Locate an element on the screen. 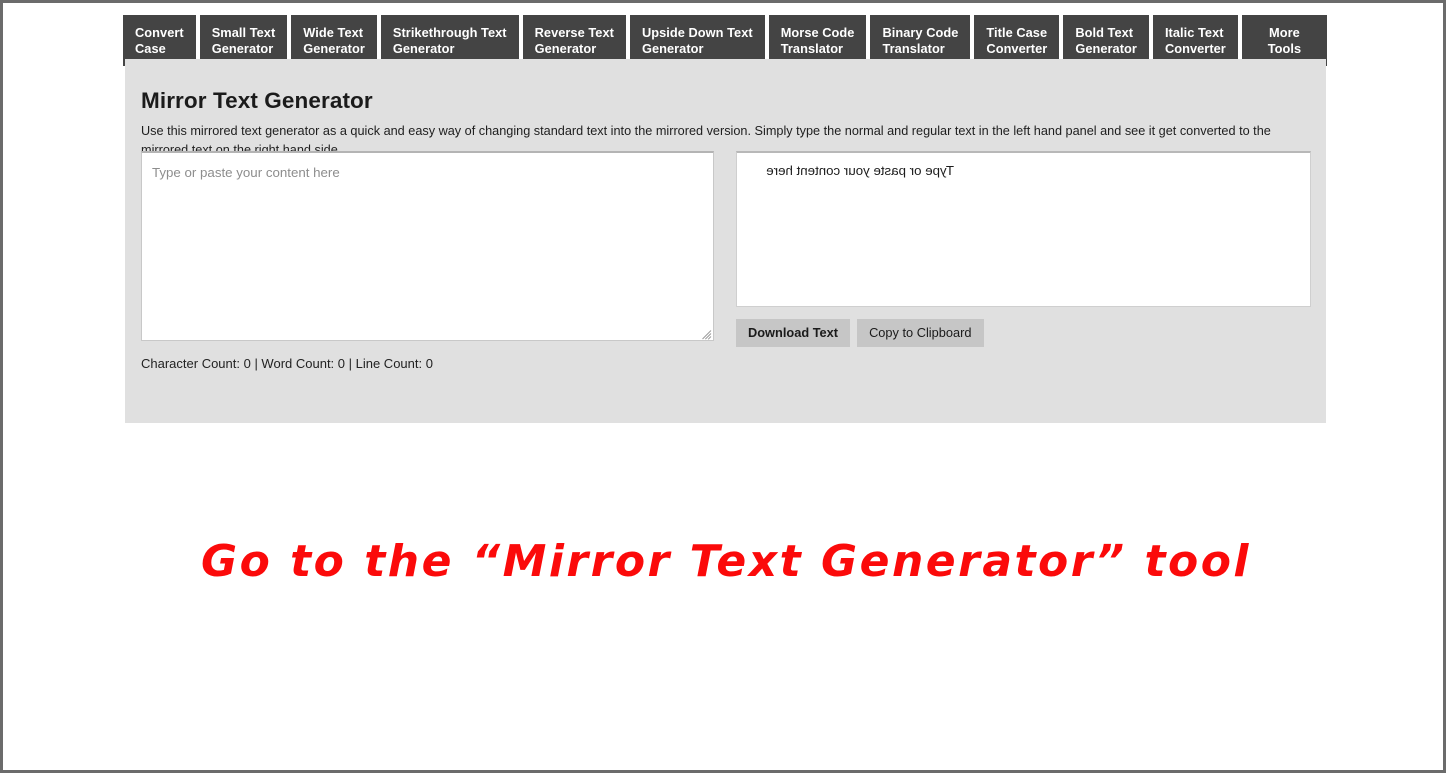 This screenshot has width=1446, height=773. tab-label-line1: Italic Text is located at coordinates (1194, 32).